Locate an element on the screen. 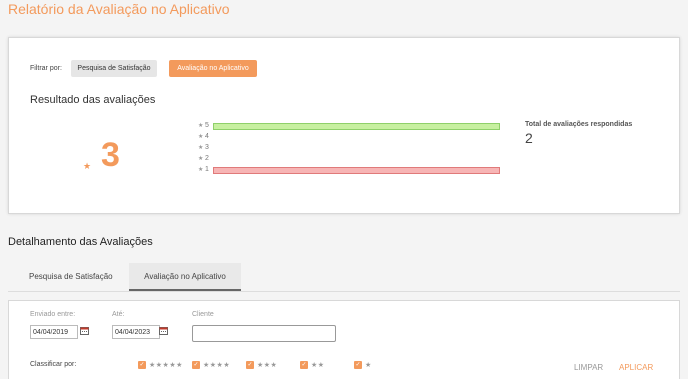 This screenshot has height=379, width=688. rating-stars: ★★★★★ is located at coordinates (166, 365).